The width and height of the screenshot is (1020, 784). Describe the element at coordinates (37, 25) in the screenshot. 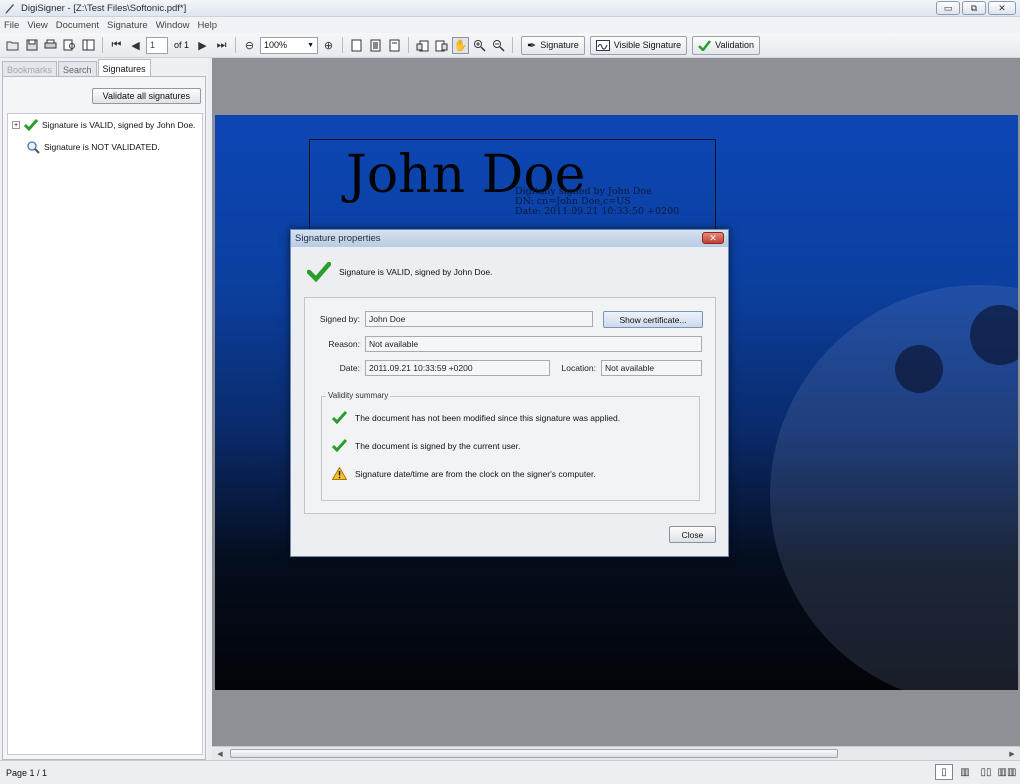

I see `menu-view: View` at that location.